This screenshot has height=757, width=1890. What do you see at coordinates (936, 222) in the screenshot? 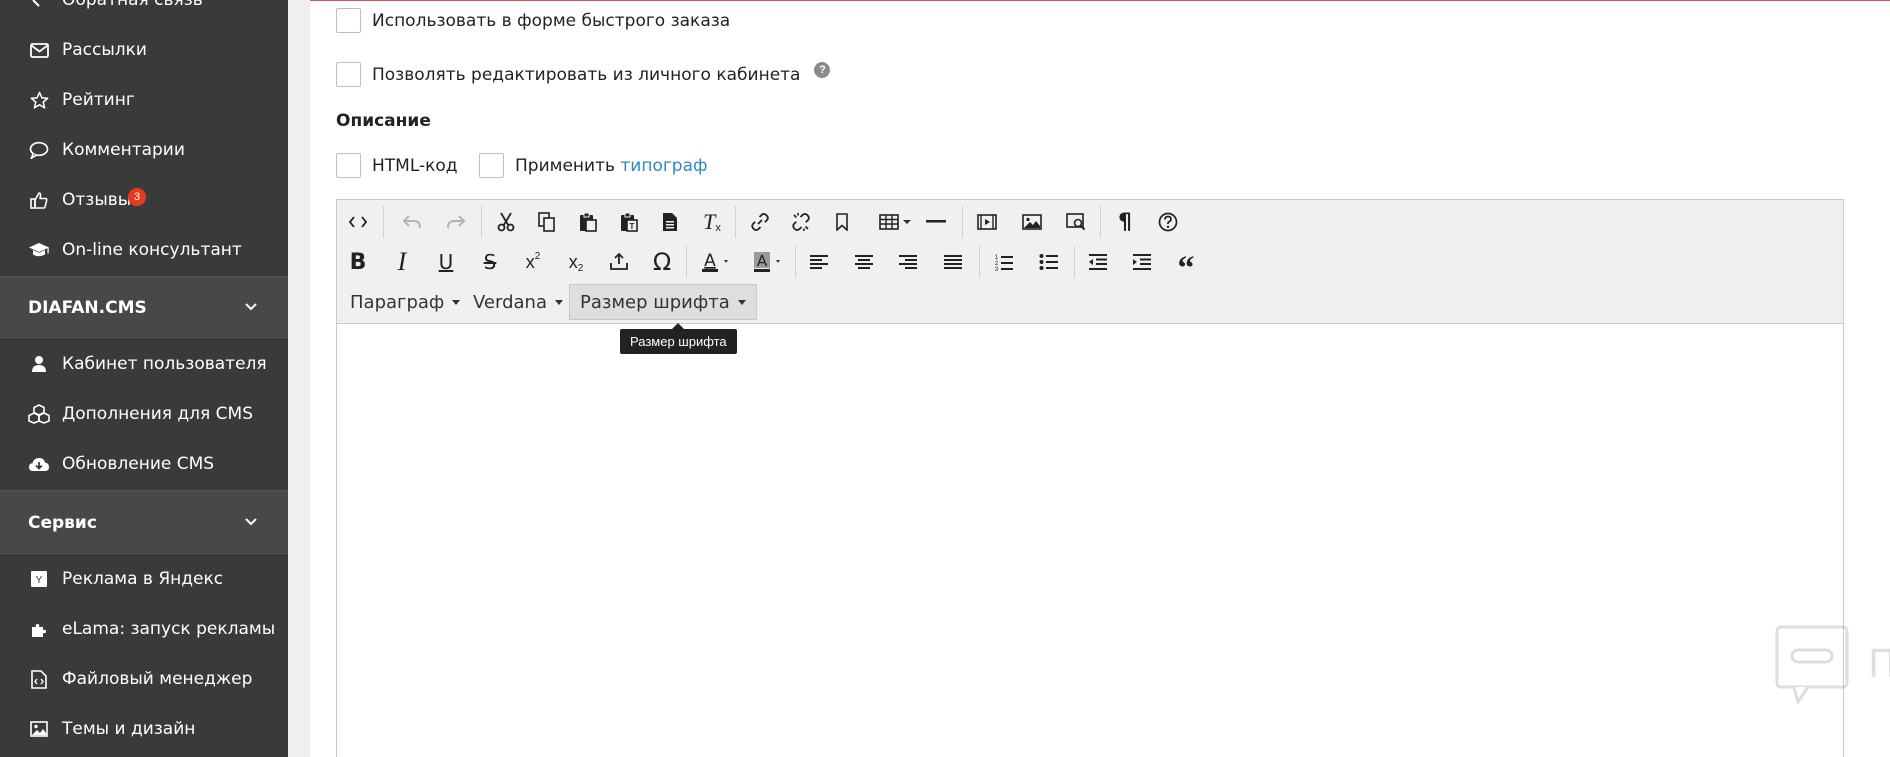
I see `horizontal-line-icon` at bounding box center [936, 222].